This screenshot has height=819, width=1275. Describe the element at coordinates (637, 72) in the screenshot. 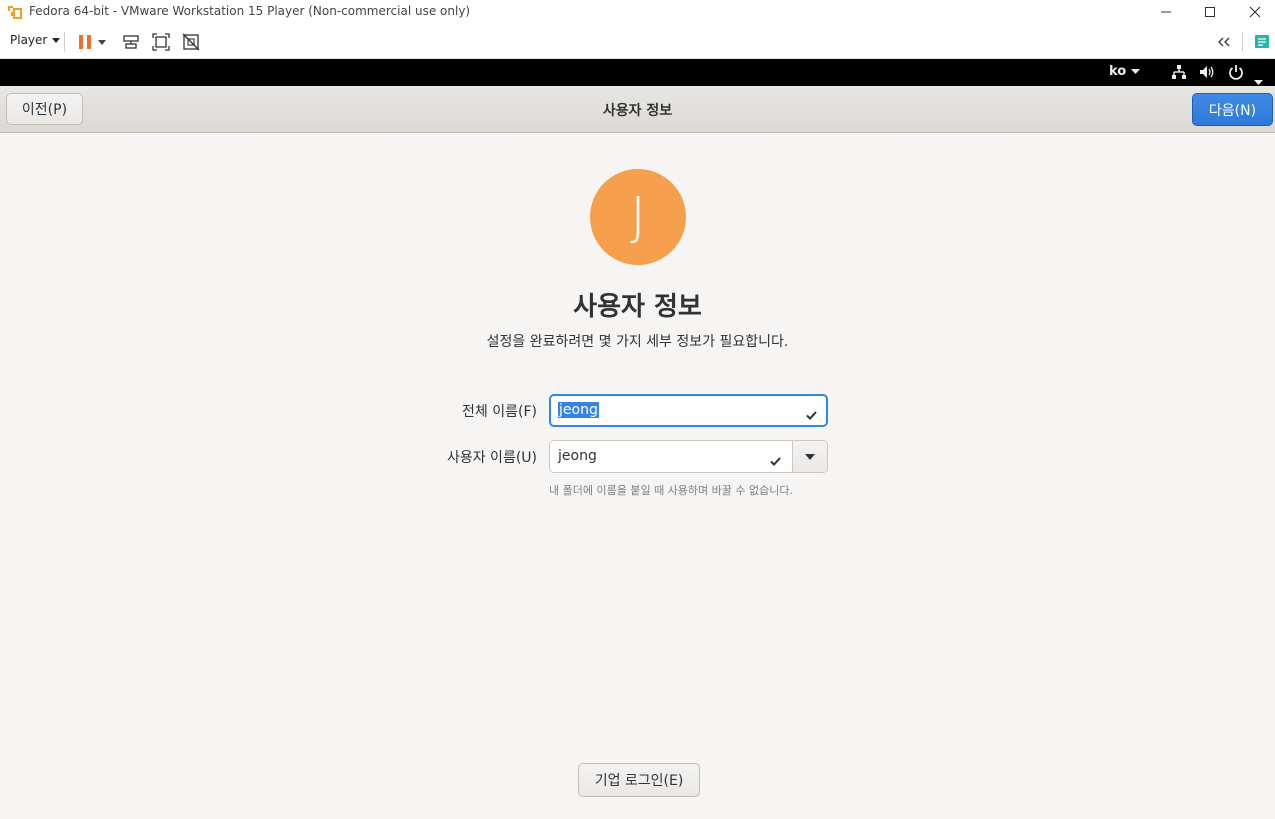

I see `gnome-top-bar: ko` at that location.